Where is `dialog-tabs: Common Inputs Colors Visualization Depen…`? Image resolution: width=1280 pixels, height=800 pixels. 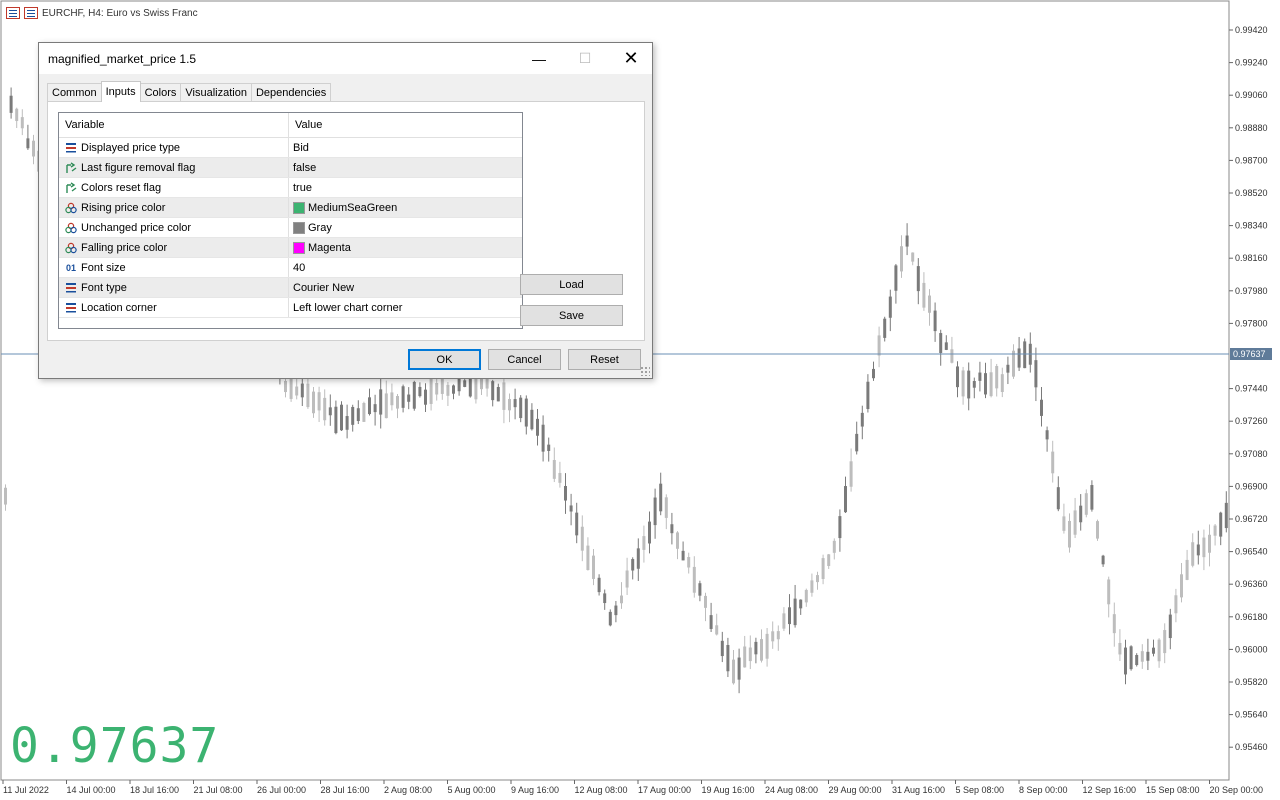
dialog-tabs: Common Inputs Colors Visualization Depen… is located at coordinates (189, 91).